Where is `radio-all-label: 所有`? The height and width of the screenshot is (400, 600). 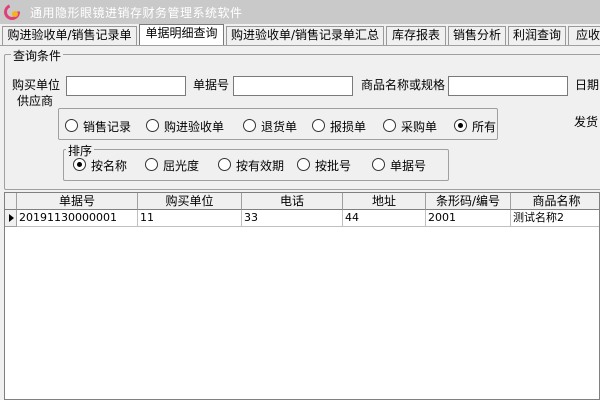 radio-all-label: 所有 is located at coordinates (484, 127).